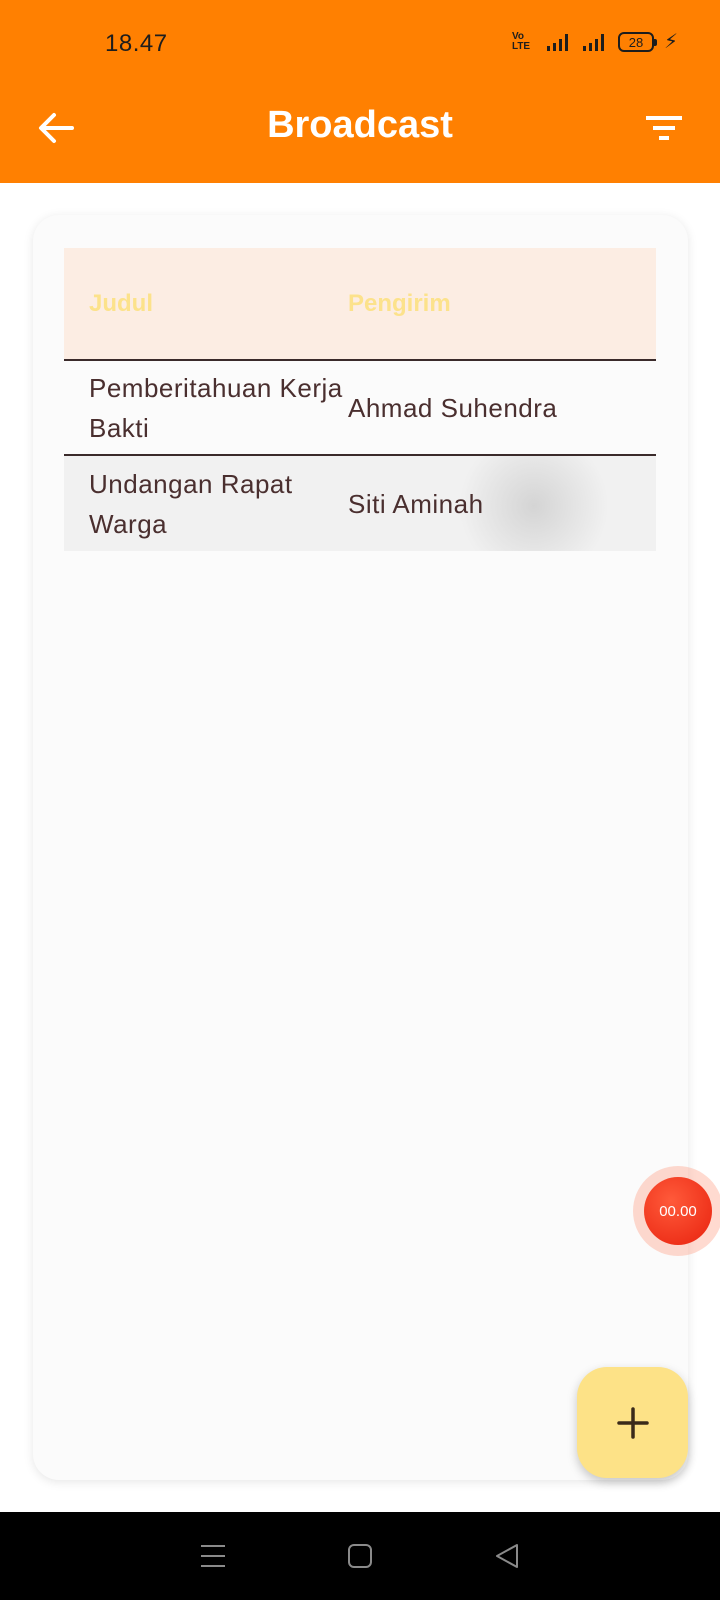 The height and width of the screenshot is (1600, 720). I want to click on timer-label: 00.00, so click(678, 1211).